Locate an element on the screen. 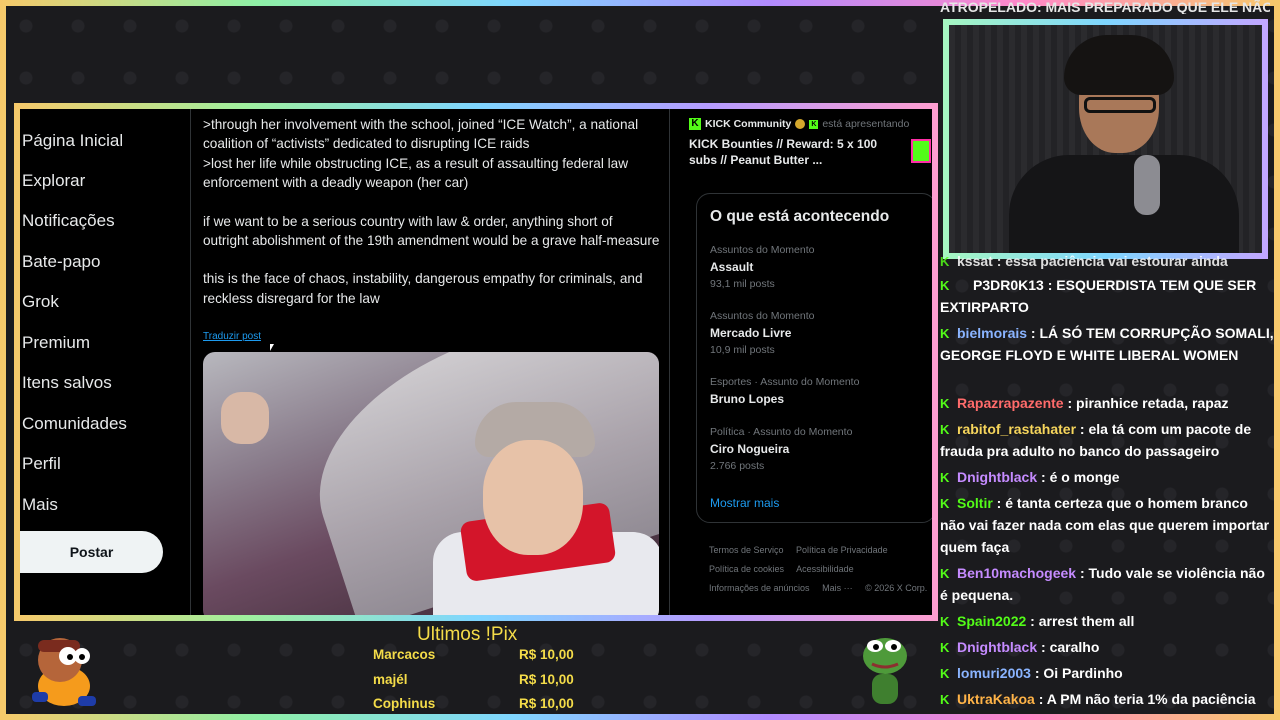 Image resolution: width=1280 pixels, height=720 pixels. chat-username: kssat is located at coordinates (975, 261).